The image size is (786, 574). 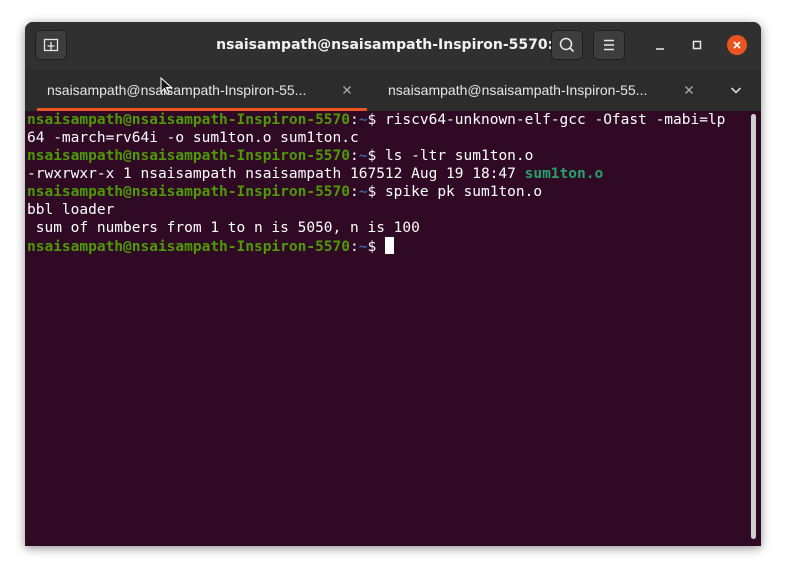 I want to click on text-cursor, so click(x=389, y=245).